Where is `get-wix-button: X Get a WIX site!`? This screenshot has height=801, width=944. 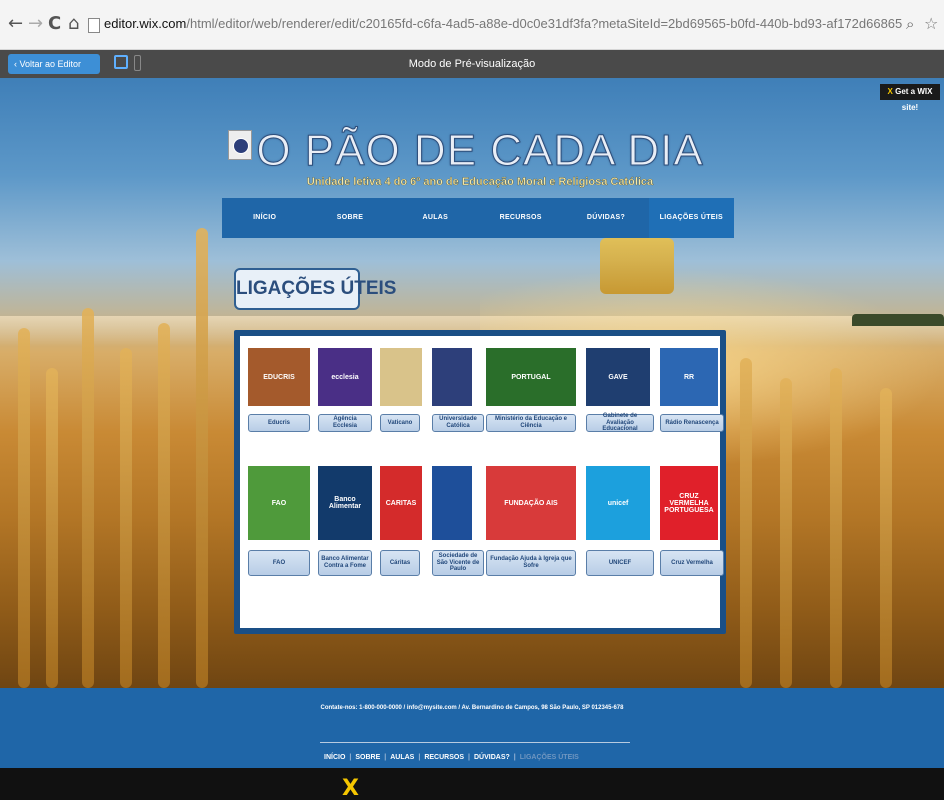 get-wix-button: X Get a WIX site! is located at coordinates (910, 98).